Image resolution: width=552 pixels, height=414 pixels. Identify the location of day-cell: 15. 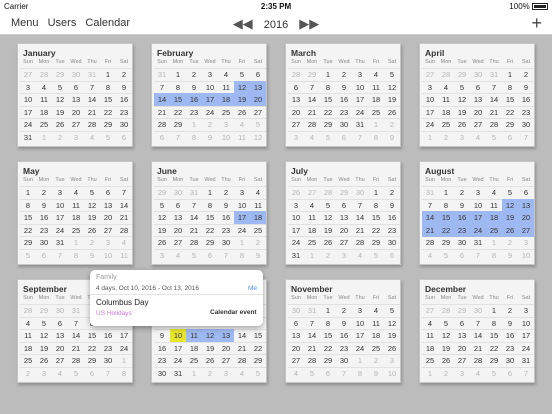
(92, 335).